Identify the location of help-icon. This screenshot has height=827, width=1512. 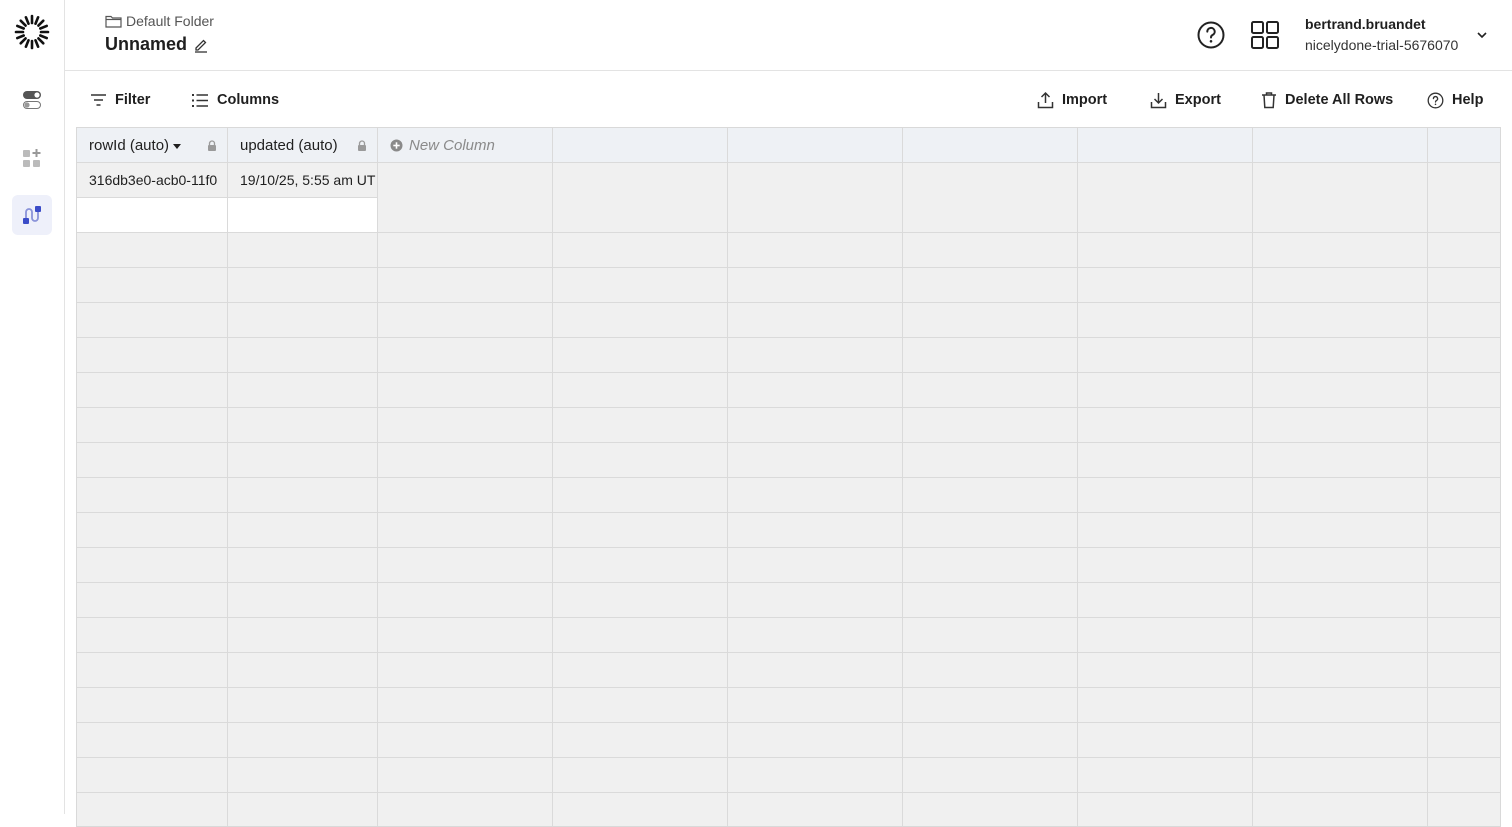
(1435, 100).